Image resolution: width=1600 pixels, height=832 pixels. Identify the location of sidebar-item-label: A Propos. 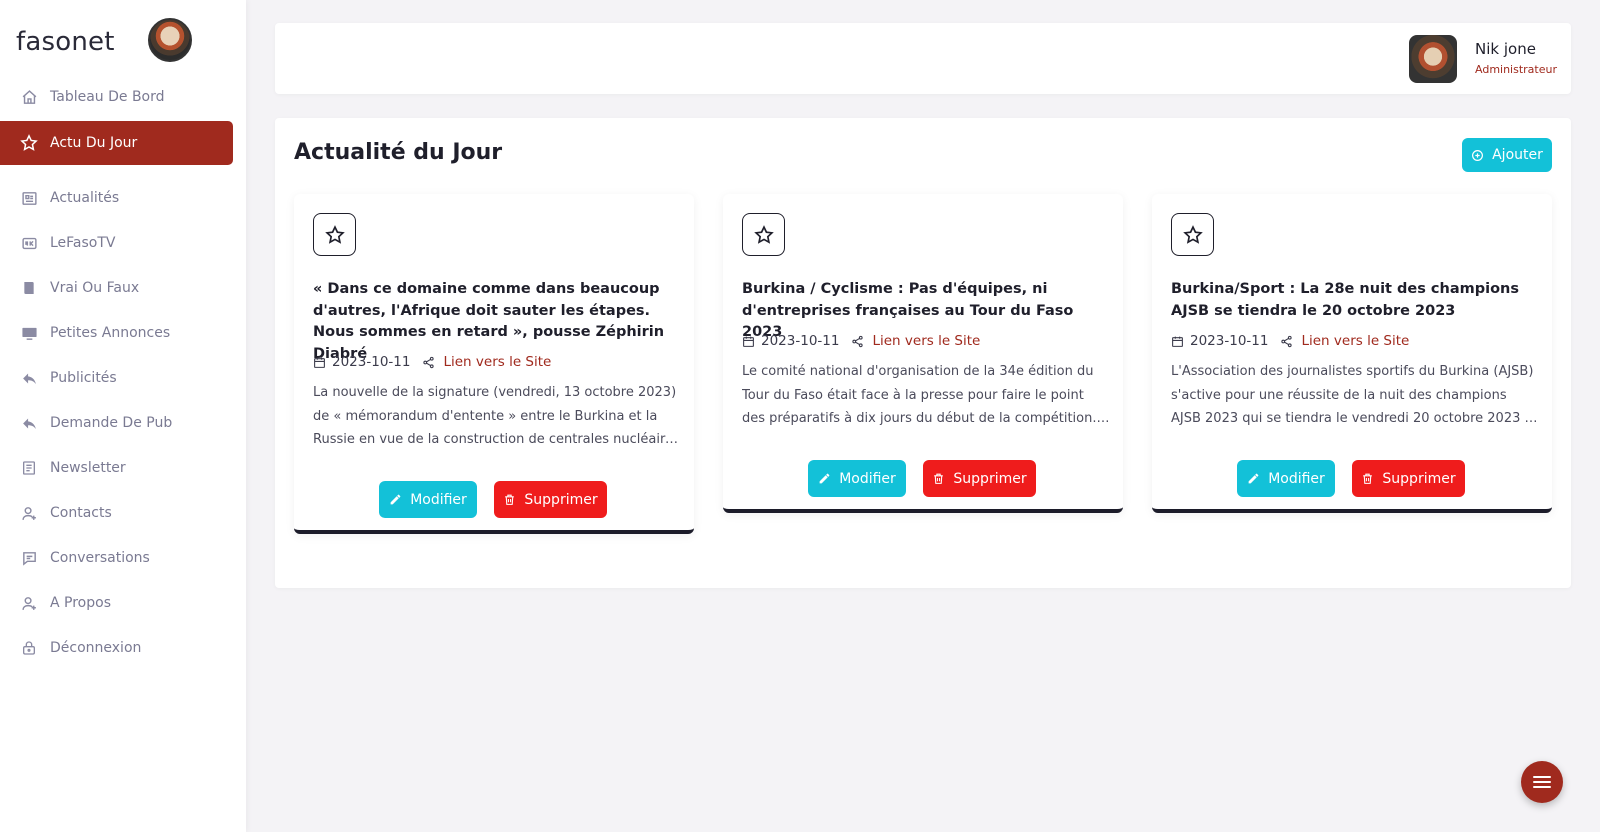
(80, 603).